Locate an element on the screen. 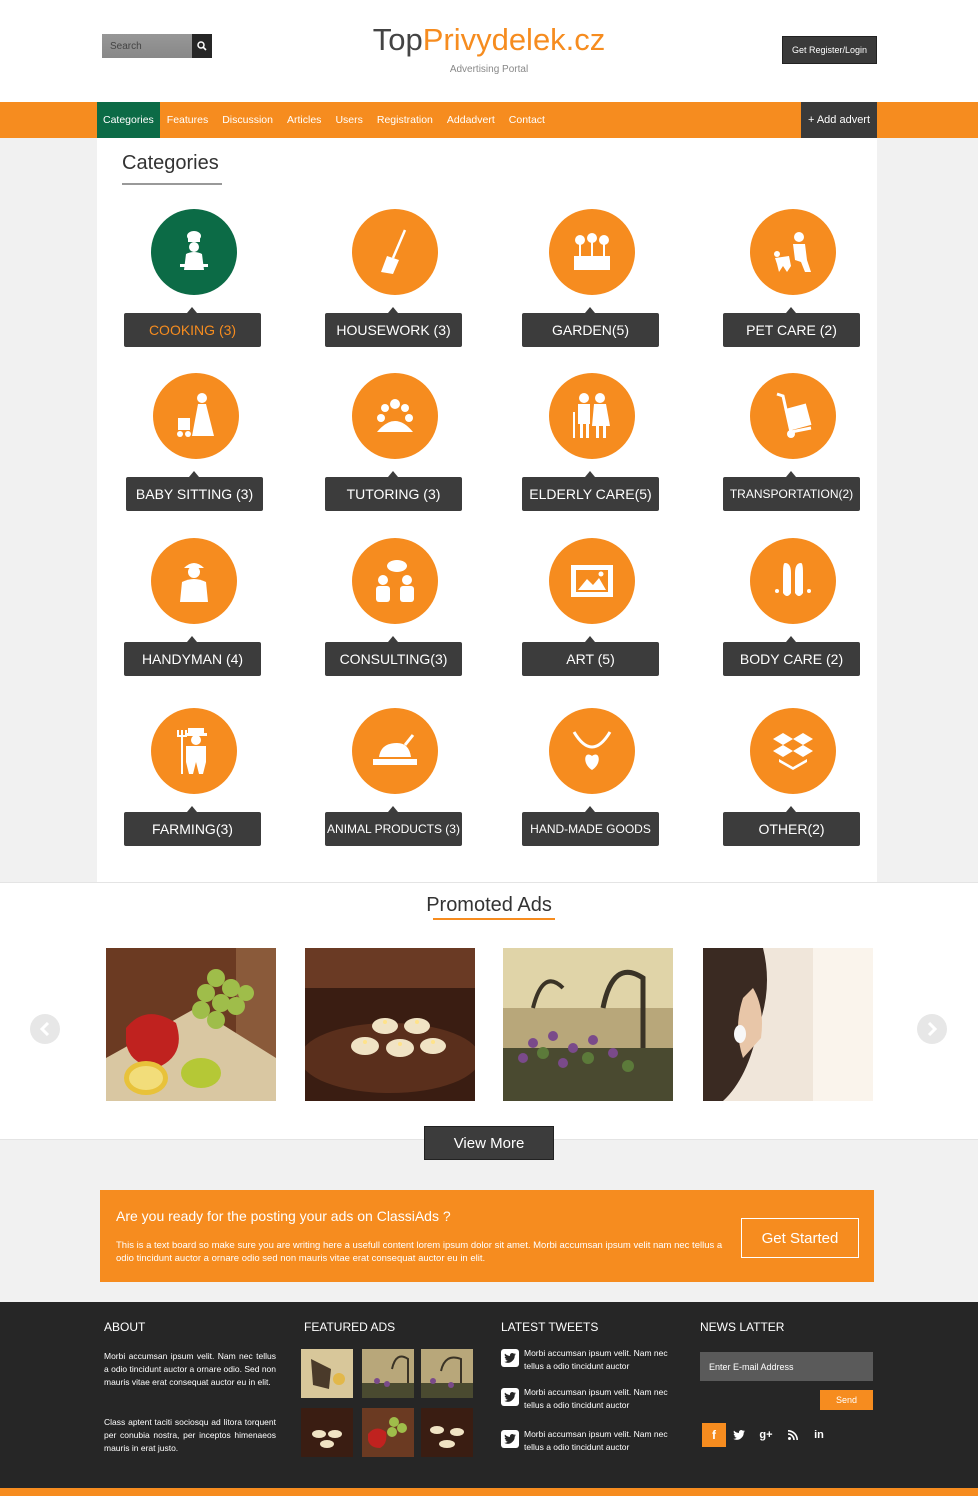 This screenshot has width=978, height=1496. category-label: ANIMAL PRODUCTS (3) is located at coordinates (393, 826).